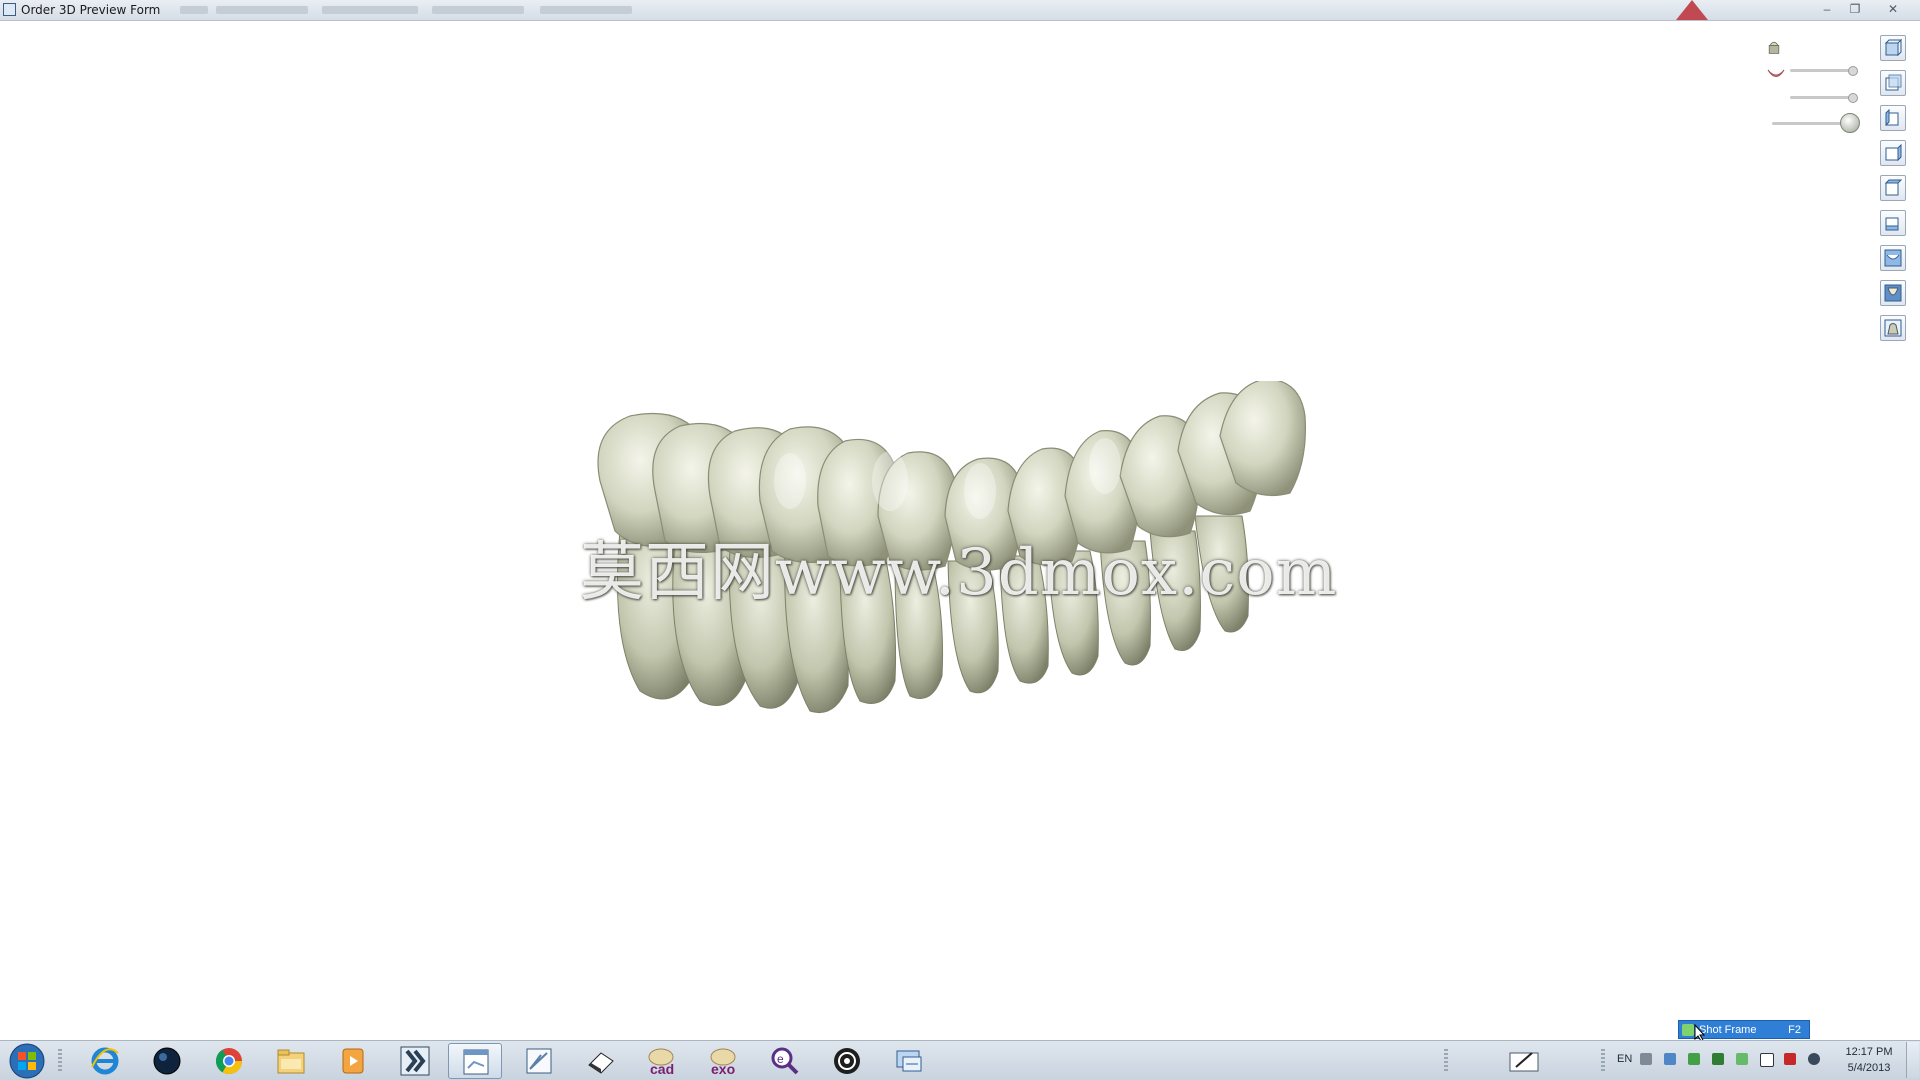  Describe the element at coordinates (1853, 71) in the screenshot. I see `die-slider-knob` at that location.